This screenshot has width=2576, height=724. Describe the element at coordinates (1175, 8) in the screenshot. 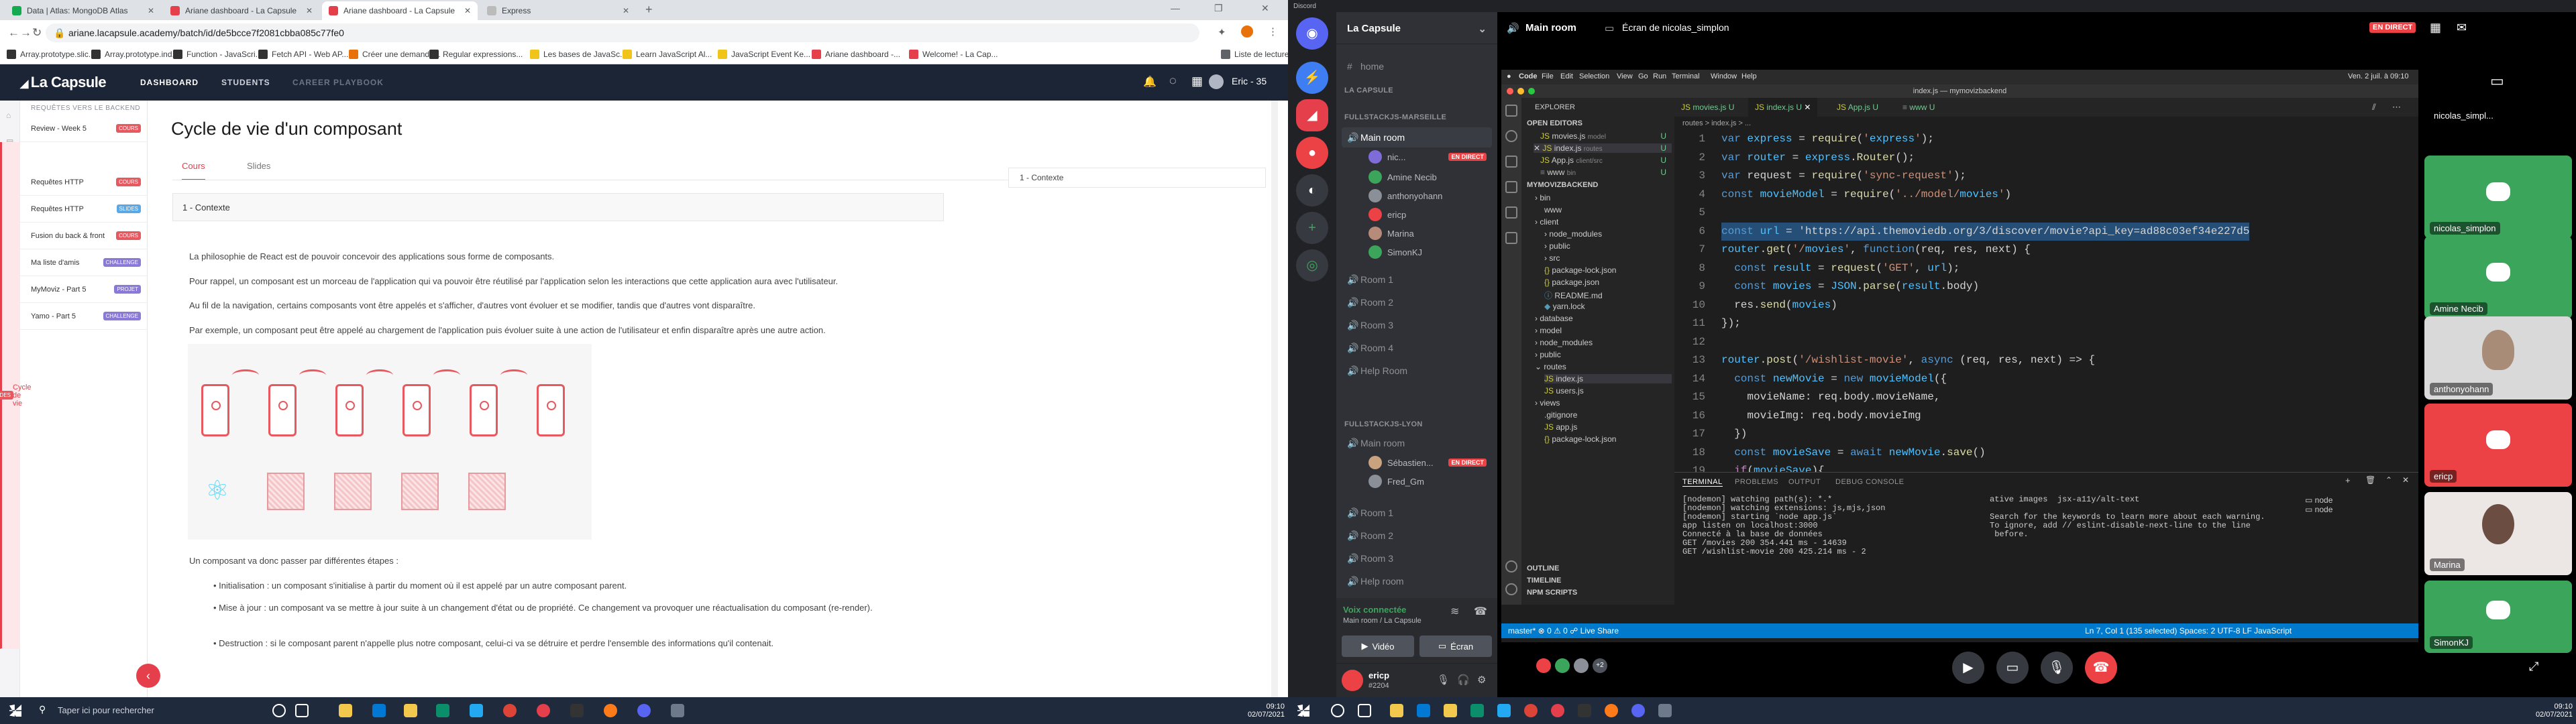

I see `minimize-icon: —` at that location.